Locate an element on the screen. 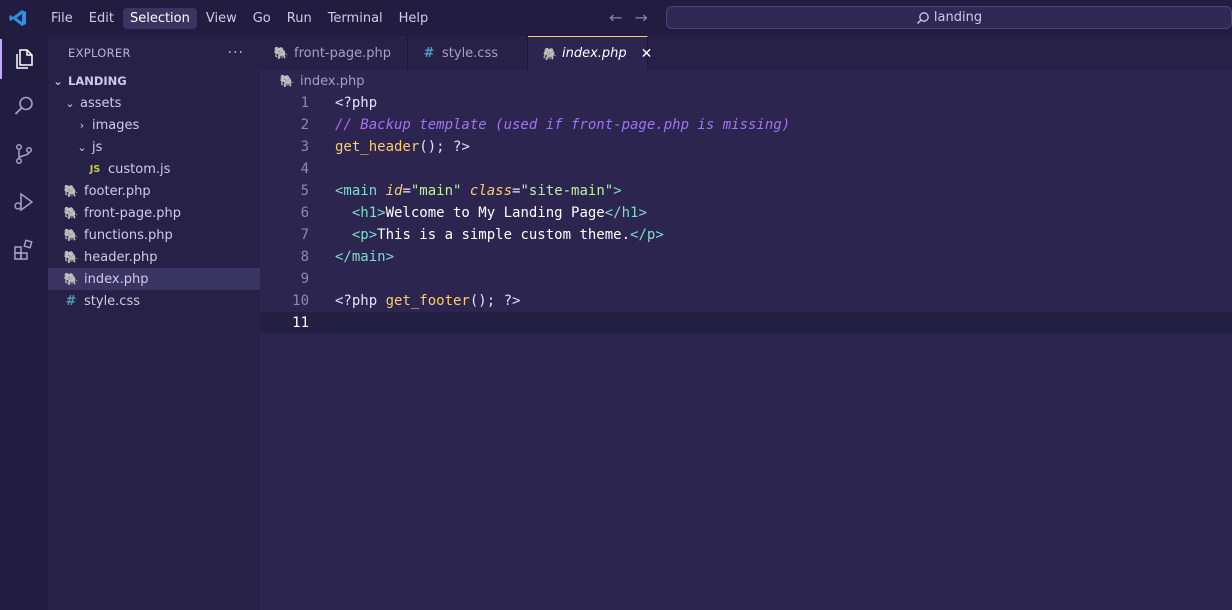 This screenshot has width=1232, height=610. line-number: 7 is located at coordinates (304, 235).